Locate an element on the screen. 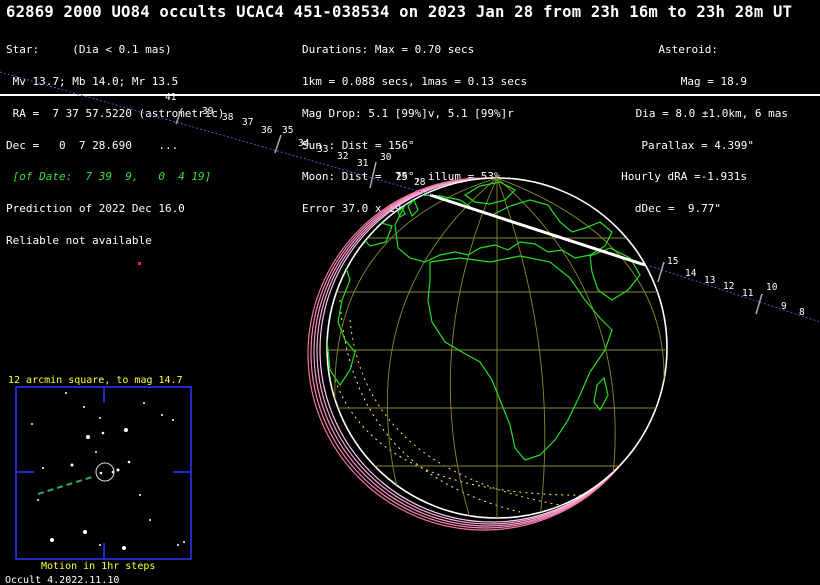  starchart-frame is located at coordinates (103, 473).